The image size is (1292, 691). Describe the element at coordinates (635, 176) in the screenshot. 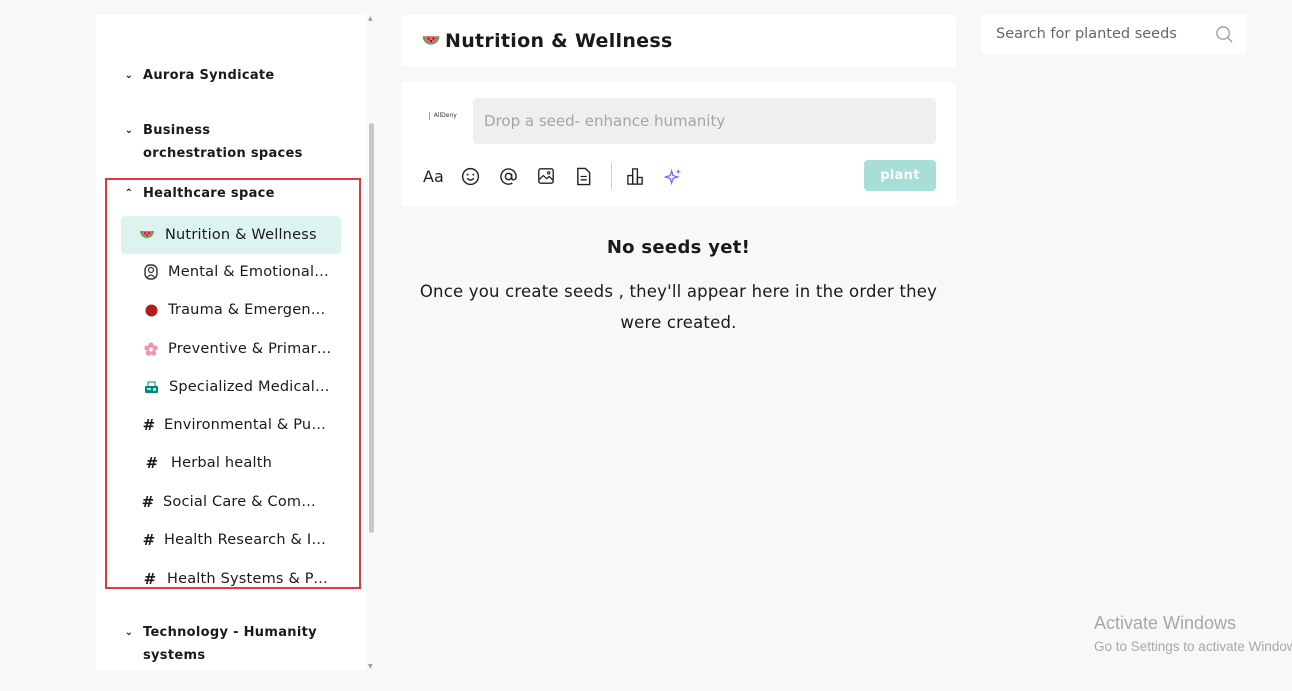

I see `bar-chart-icon` at that location.